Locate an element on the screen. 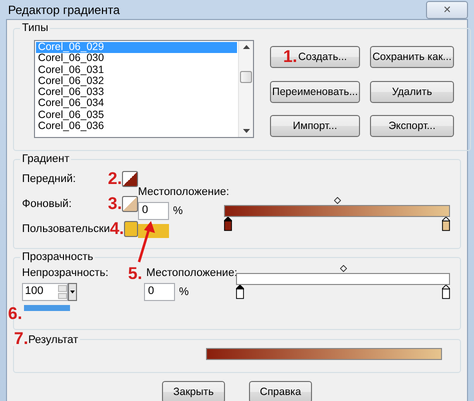  scroll-up-icon is located at coordinates (246, 47).